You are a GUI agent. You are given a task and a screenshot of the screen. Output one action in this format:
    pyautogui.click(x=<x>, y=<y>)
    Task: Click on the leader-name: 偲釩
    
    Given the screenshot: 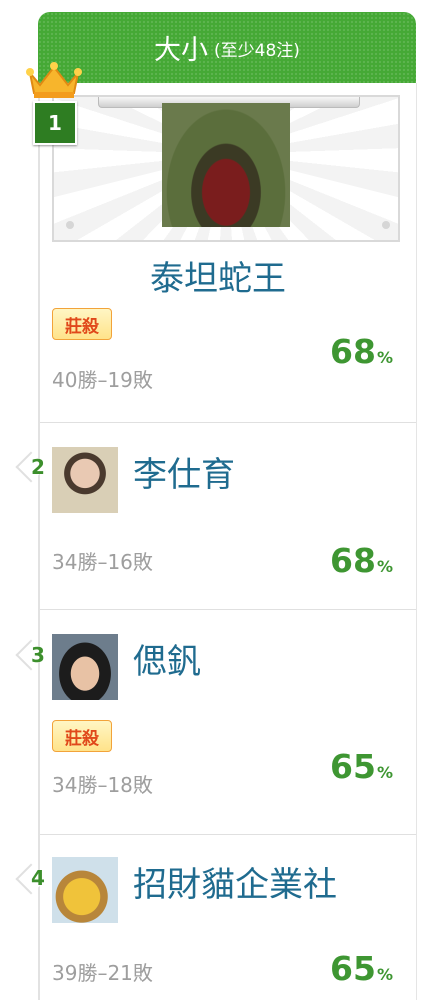 What is the action you would take?
    pyautogui.click(x=167, y=658)
    